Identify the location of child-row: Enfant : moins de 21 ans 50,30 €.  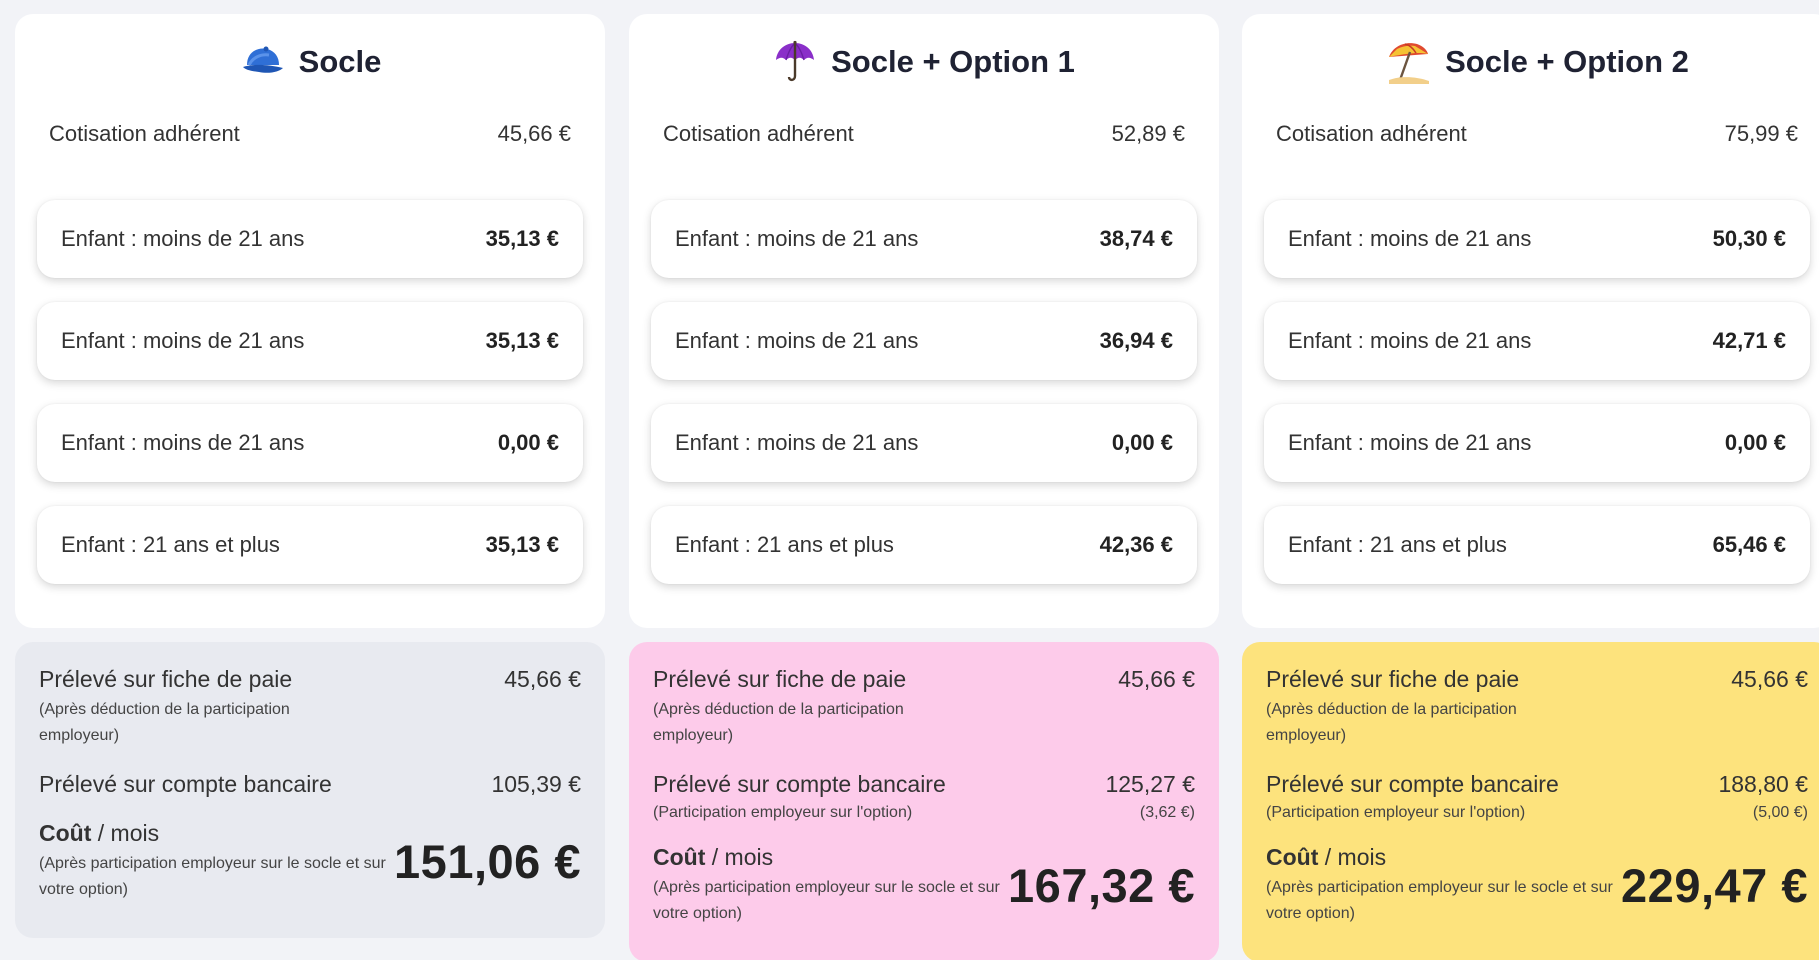
(1537, 239).